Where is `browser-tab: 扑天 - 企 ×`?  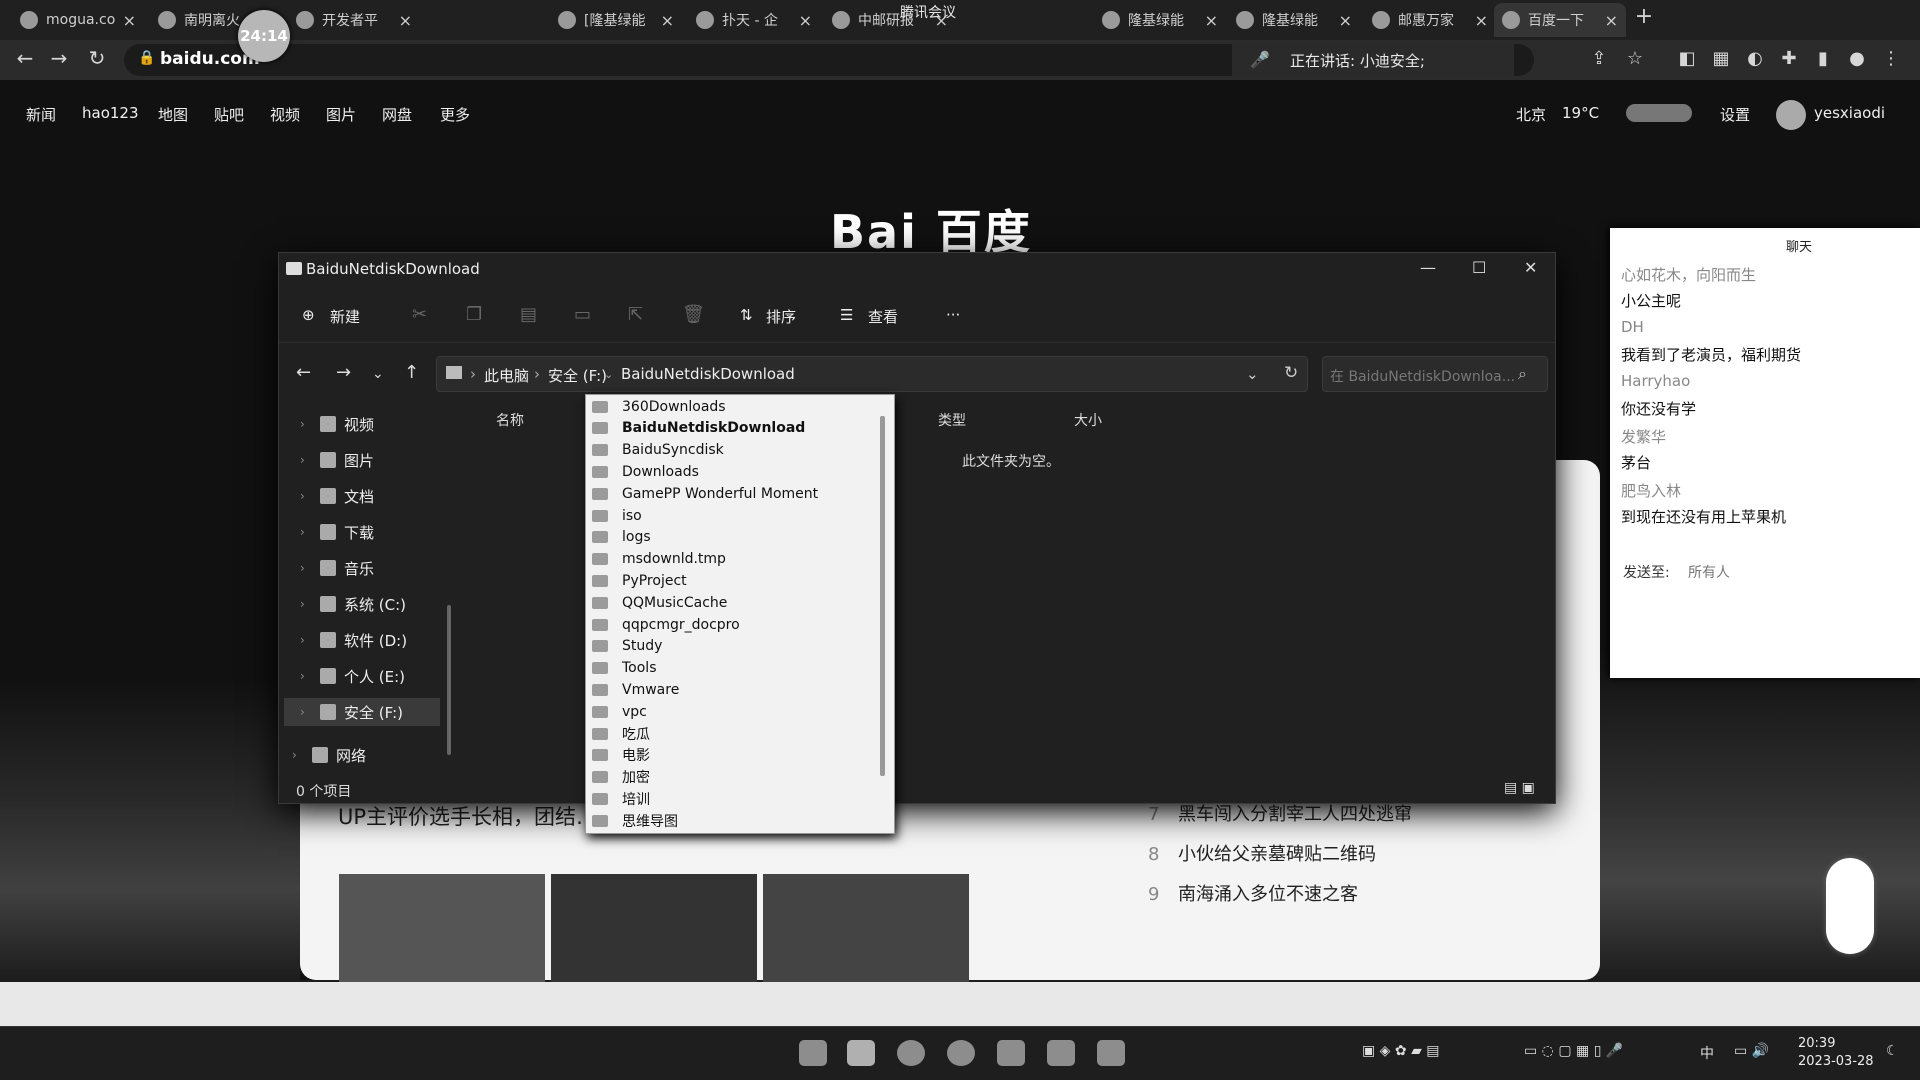
browser-tab: 扑天 - 企 × is located at coordinates (754, 20).